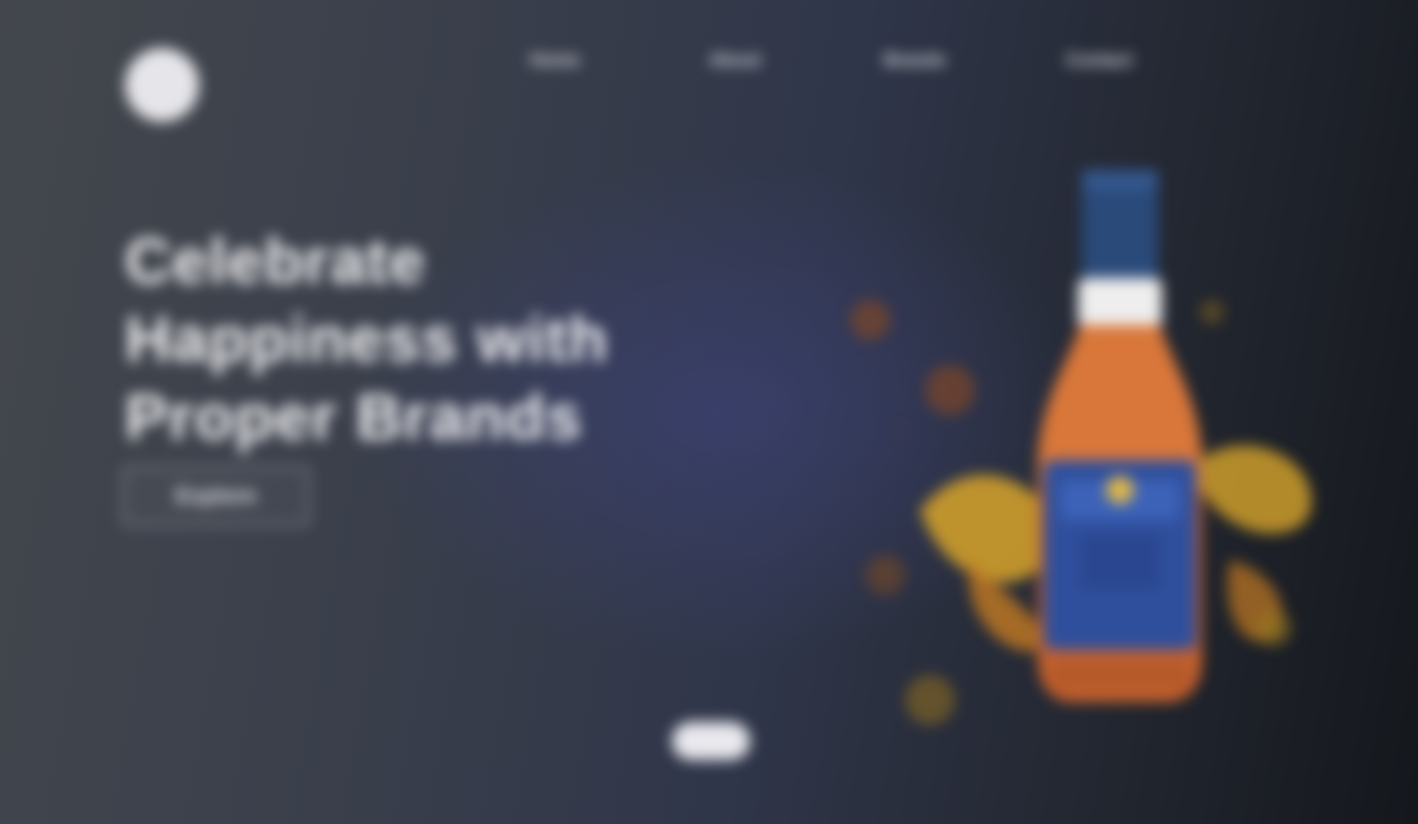  What do you see at coordinates (162, 85) in the screenshot?
I see `logo-circle-icon` at bounding box center [162, 85].